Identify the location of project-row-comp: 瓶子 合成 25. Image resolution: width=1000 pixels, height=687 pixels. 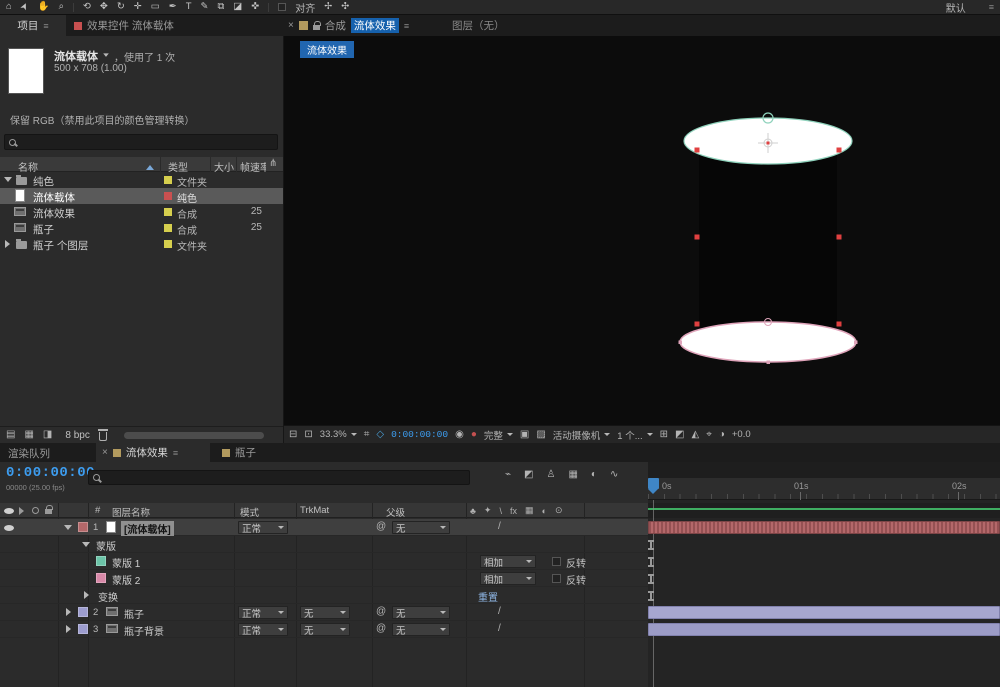
(141, 228).